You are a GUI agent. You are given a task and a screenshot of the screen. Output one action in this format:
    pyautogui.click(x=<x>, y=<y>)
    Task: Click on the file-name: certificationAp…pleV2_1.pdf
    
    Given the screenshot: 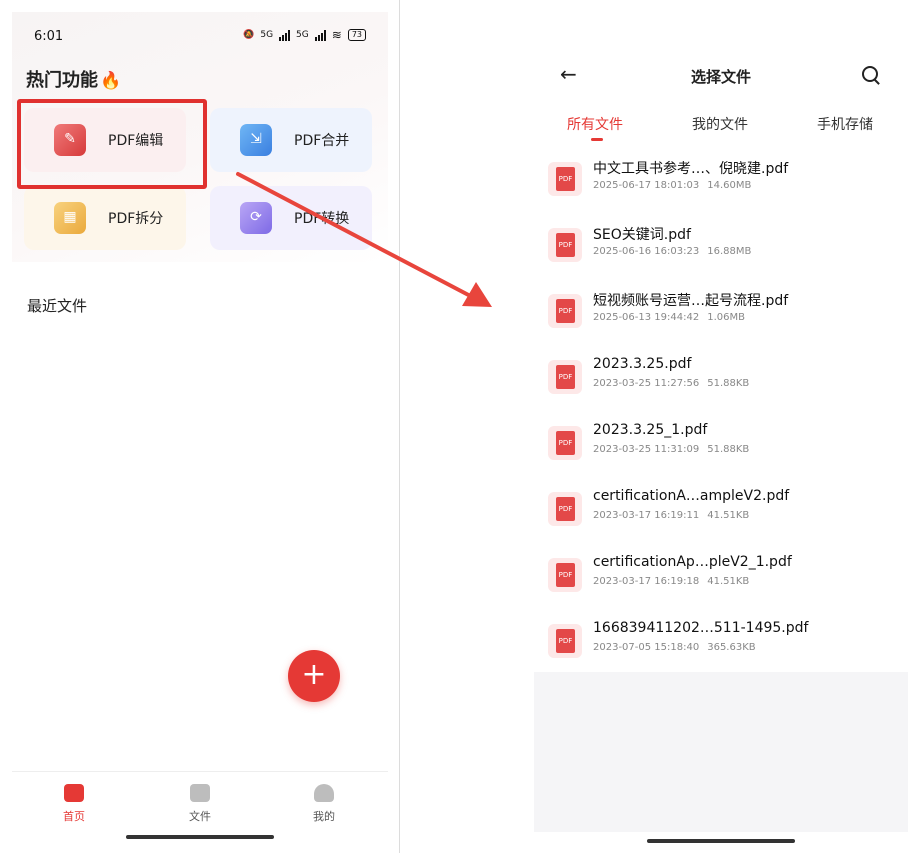 What is the action you would take?
    pyautogui.click(x=692, y=562)
    